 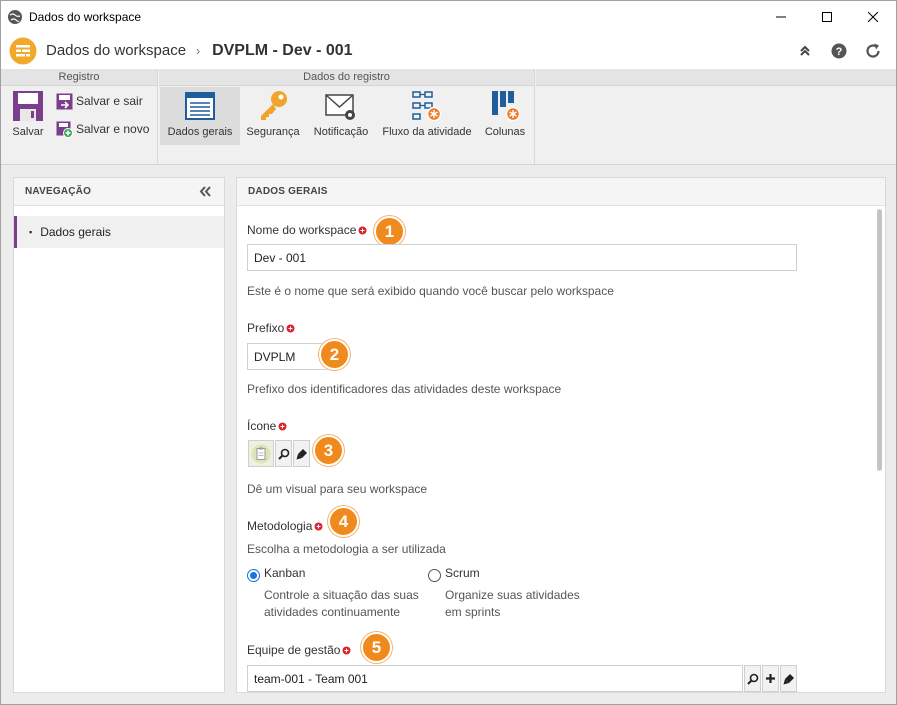 What do you see at coordinates (266, 328) in the screenshot?
I see `prefix-label-text: Prefixo` at bounding box center [266, 328].